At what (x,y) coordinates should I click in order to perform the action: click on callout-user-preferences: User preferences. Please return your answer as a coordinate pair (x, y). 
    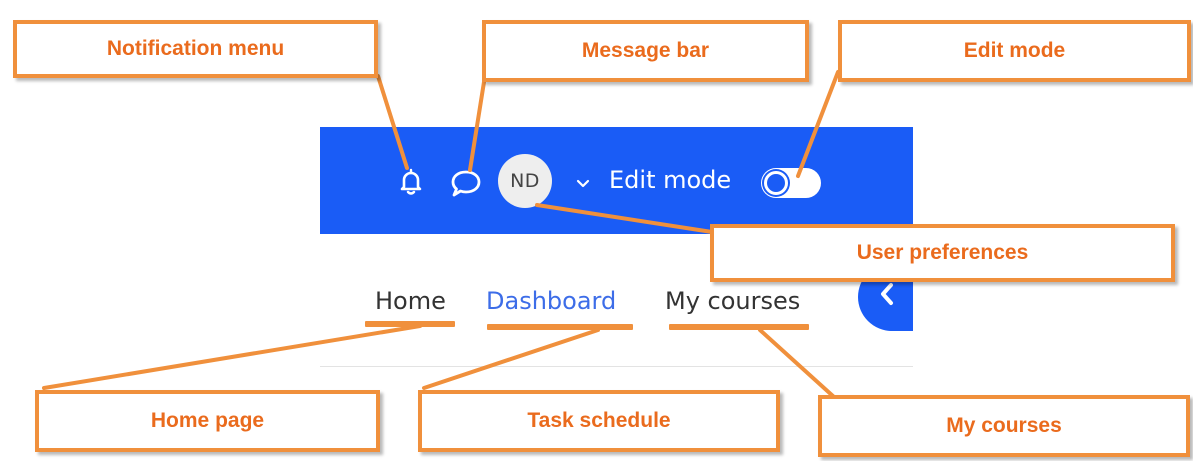
    Looking at the image, I should click on (942, 253).